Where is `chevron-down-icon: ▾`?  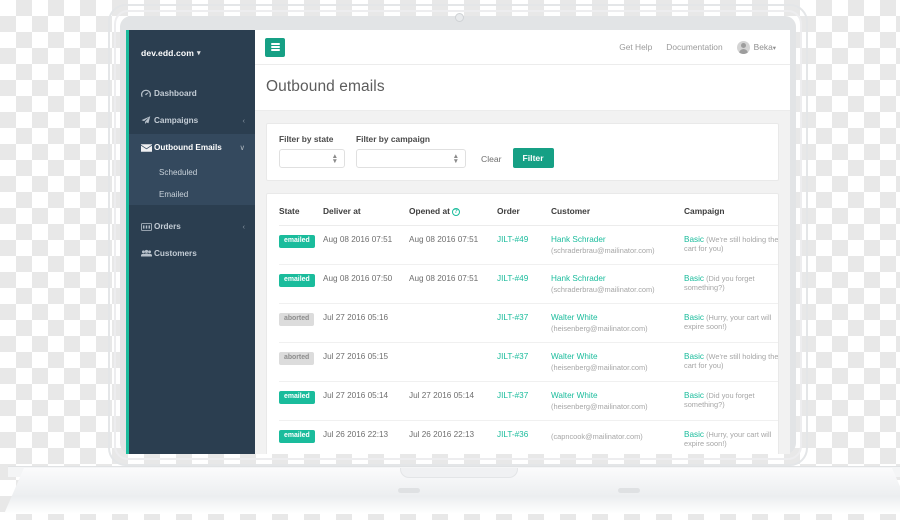
chevron-down-icon: ▾ is located at coordinates (199, 53).